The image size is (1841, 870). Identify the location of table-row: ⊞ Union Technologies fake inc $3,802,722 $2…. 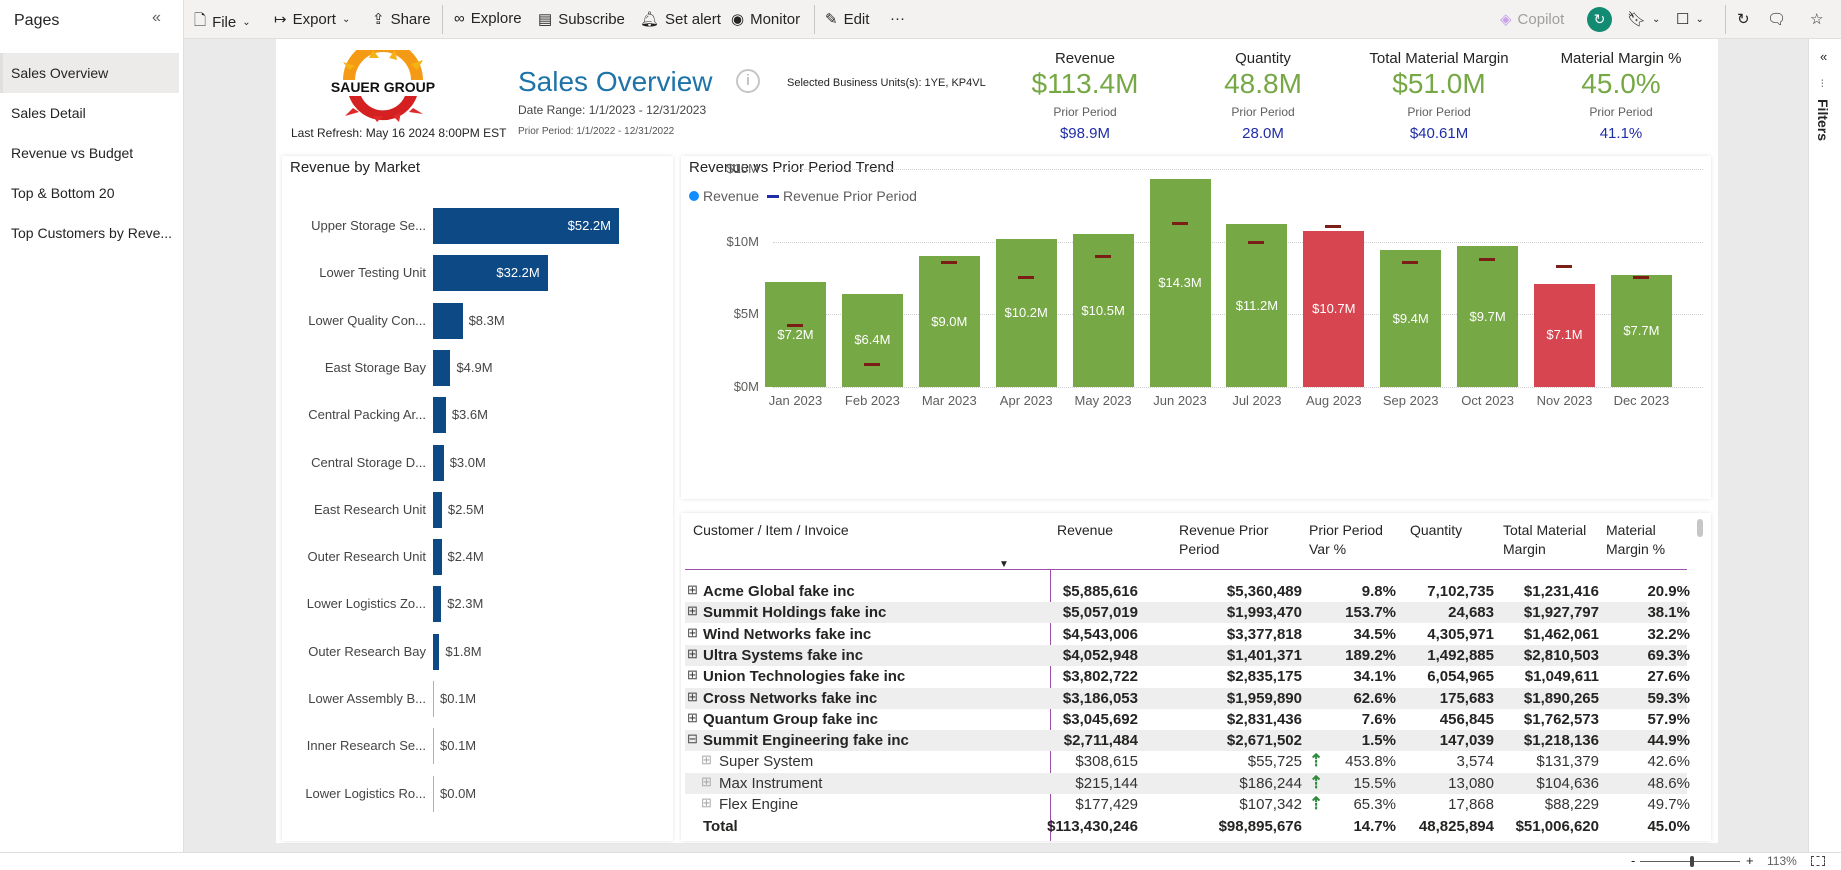
(1187, 676).